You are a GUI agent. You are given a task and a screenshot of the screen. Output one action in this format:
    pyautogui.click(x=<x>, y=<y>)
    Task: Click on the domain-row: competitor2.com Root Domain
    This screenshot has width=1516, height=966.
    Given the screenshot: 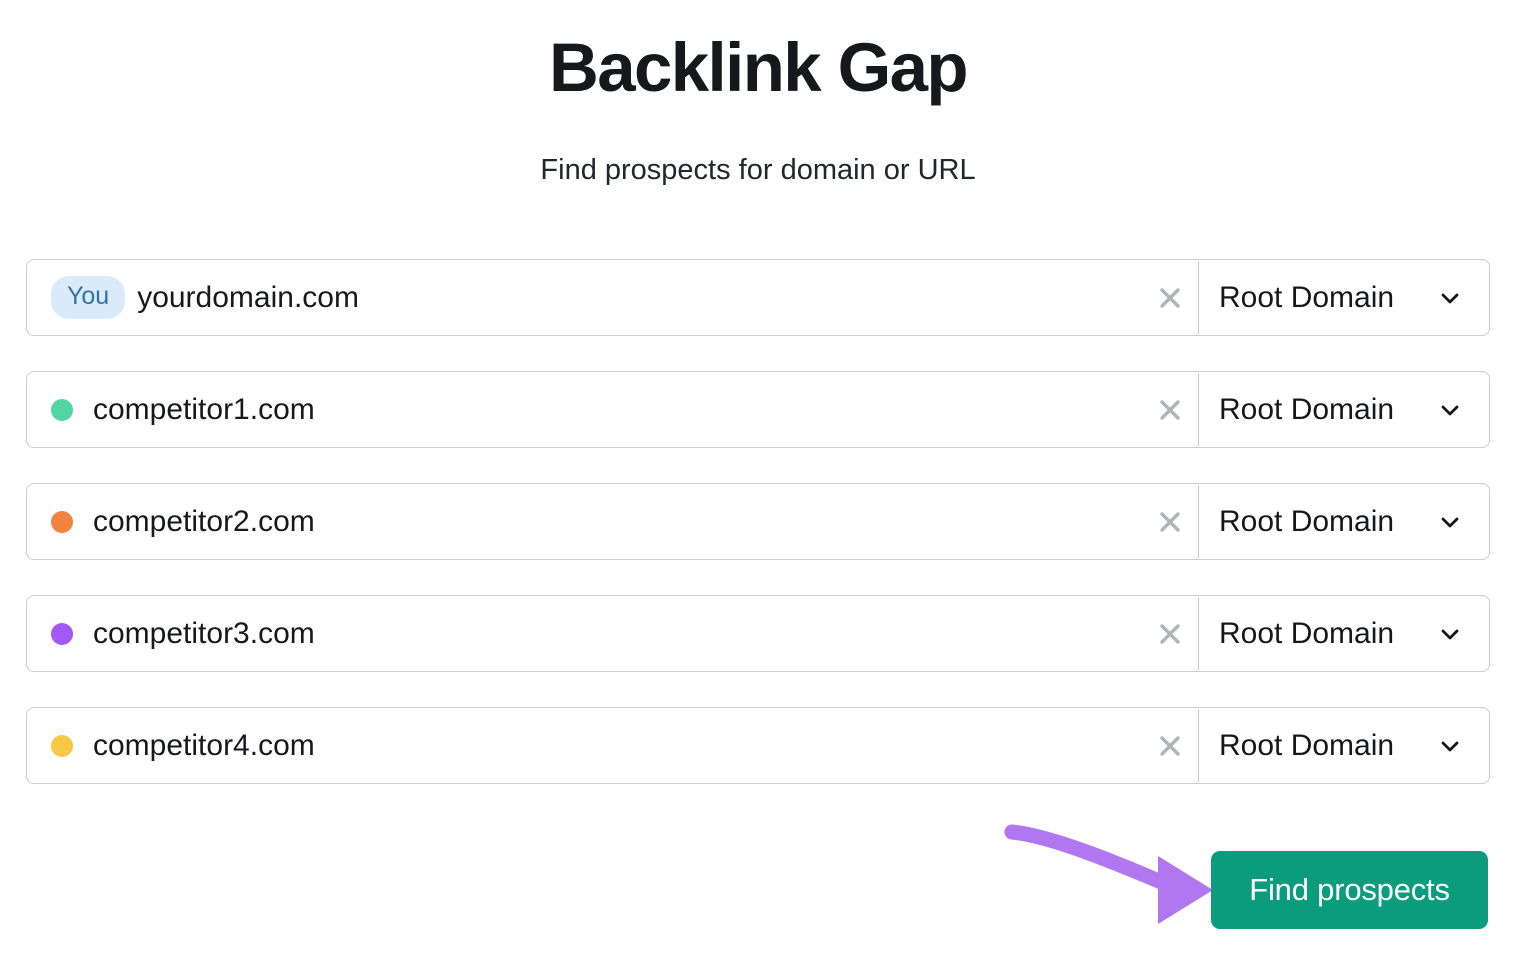 What is the action you would take?
    pyautogui.click(x=758, y=521)
    